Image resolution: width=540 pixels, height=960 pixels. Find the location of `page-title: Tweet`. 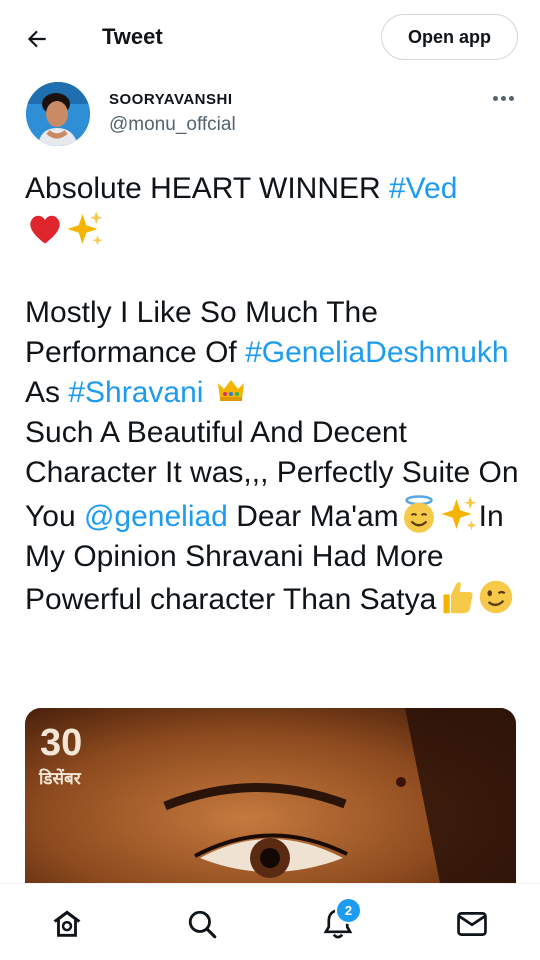

page-title: Tweet is located at coordinates (132, 36).